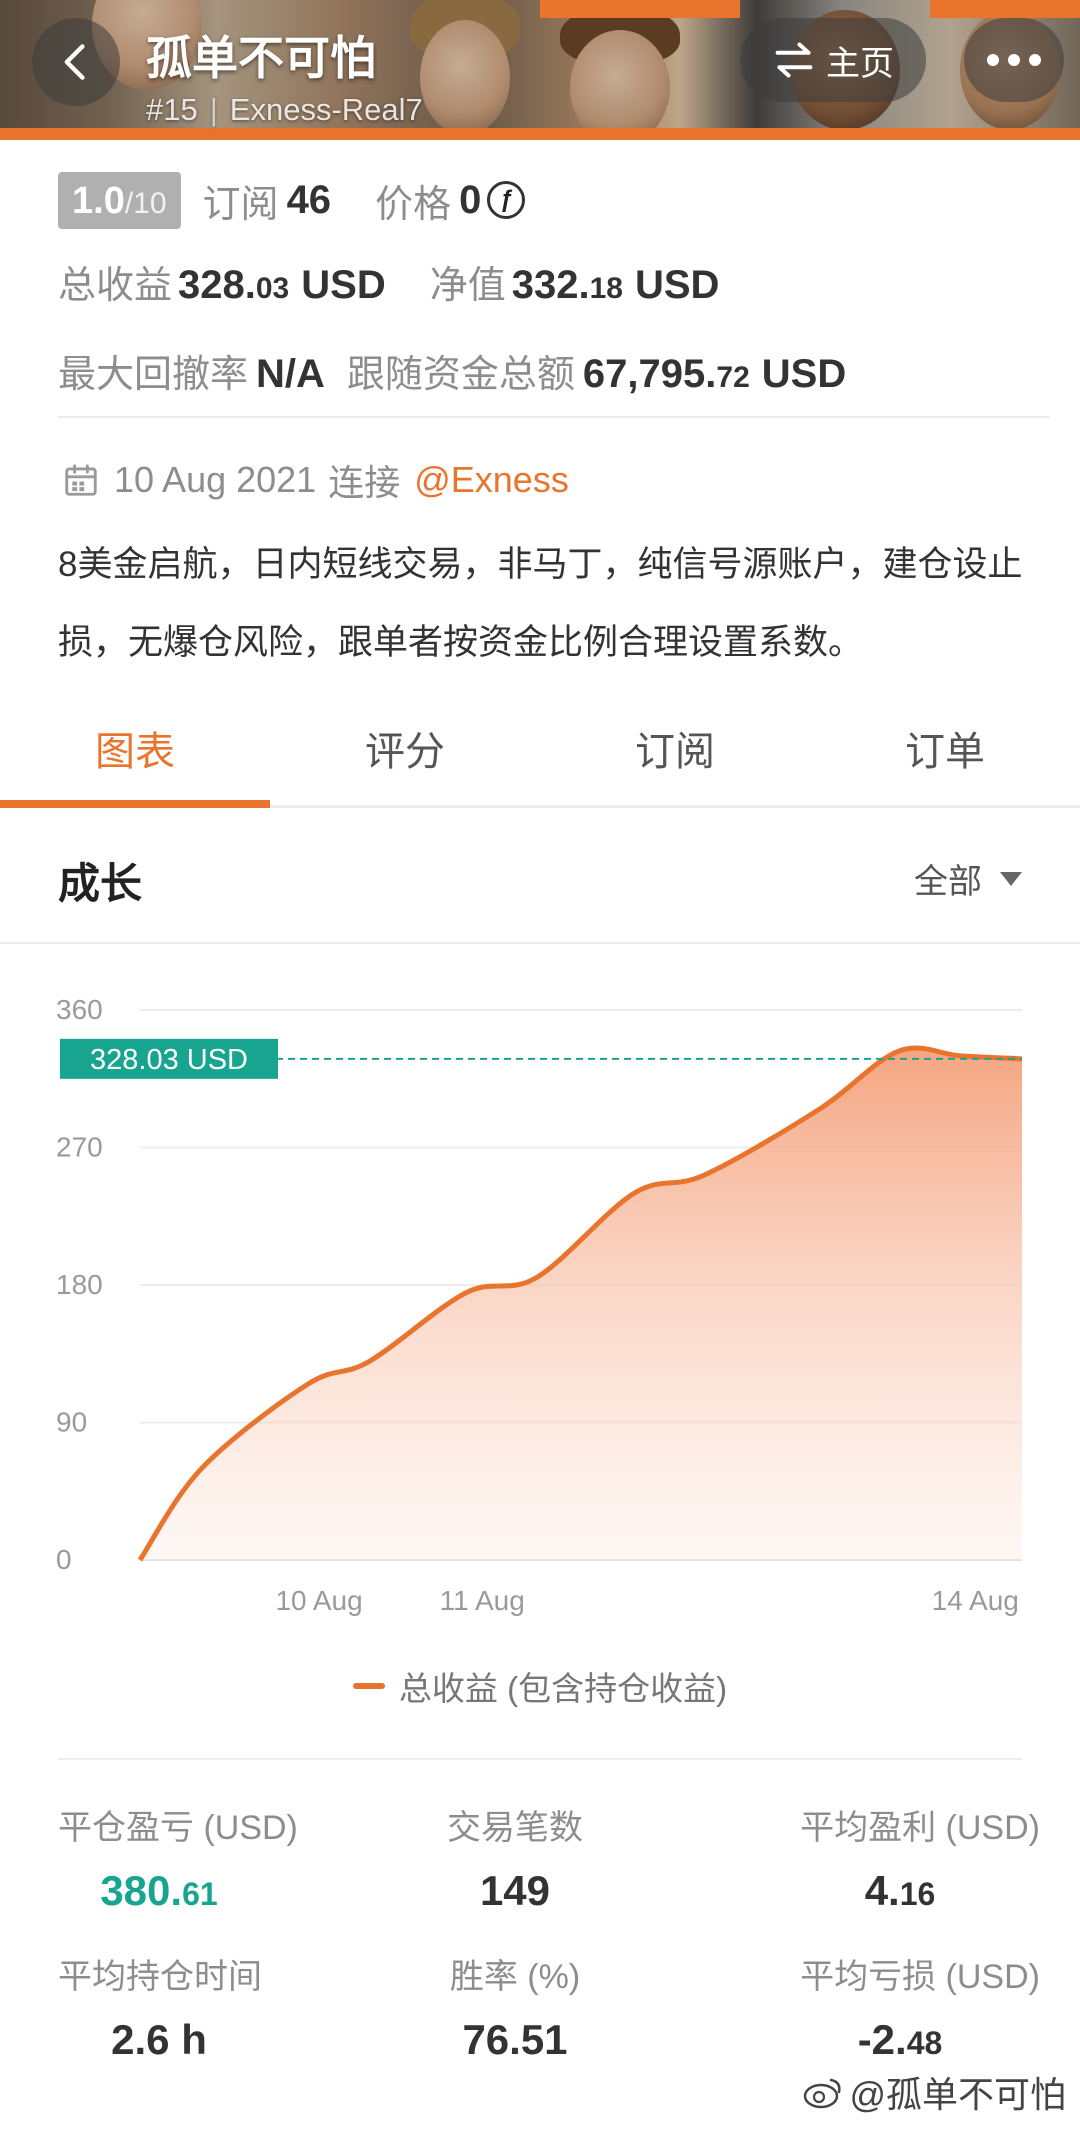  What do you see at coordinates (460, 375) in the screenshot?
I see `follow-funds-label: 跟随资金总额` at bounding box center [460, 375].